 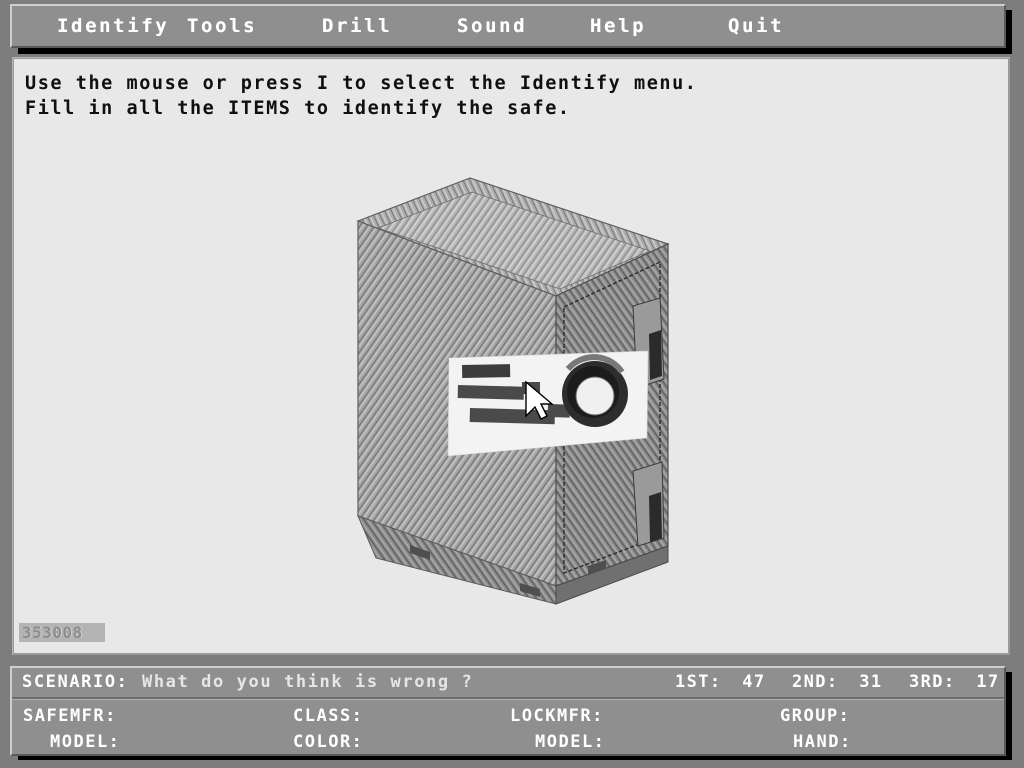 What do you see at coordinates (508, 742) in the screenshot?
I see `field-row-2: MODEL: COLOR: MODEL: HAND:` at bounding box center [508, 742].